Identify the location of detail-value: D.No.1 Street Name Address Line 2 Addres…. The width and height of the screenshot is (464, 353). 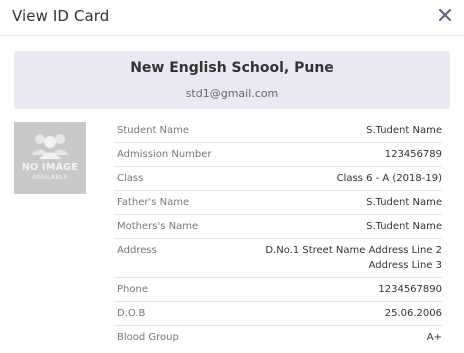
(353, 258).